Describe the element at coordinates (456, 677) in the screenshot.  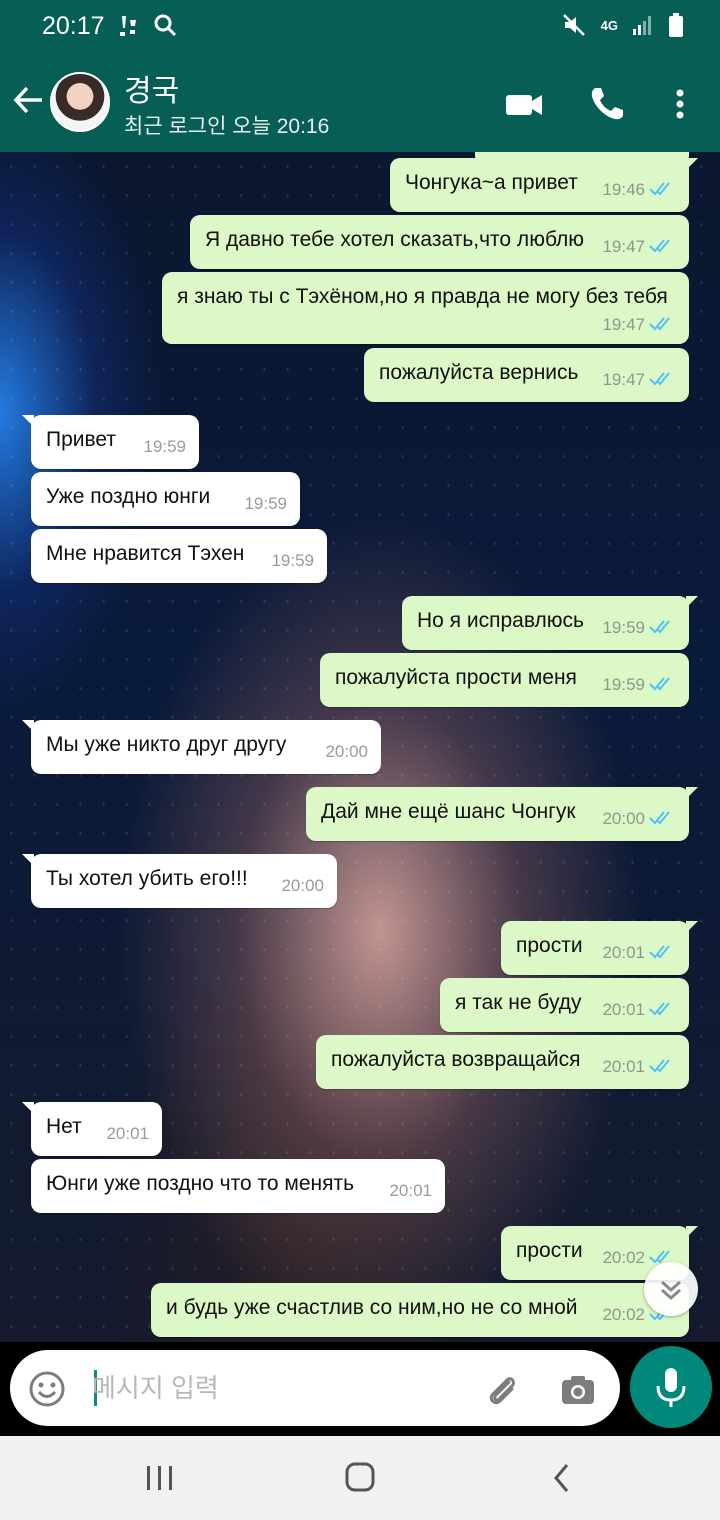
I see `message-text: пожалуйста прости меня` at that location.